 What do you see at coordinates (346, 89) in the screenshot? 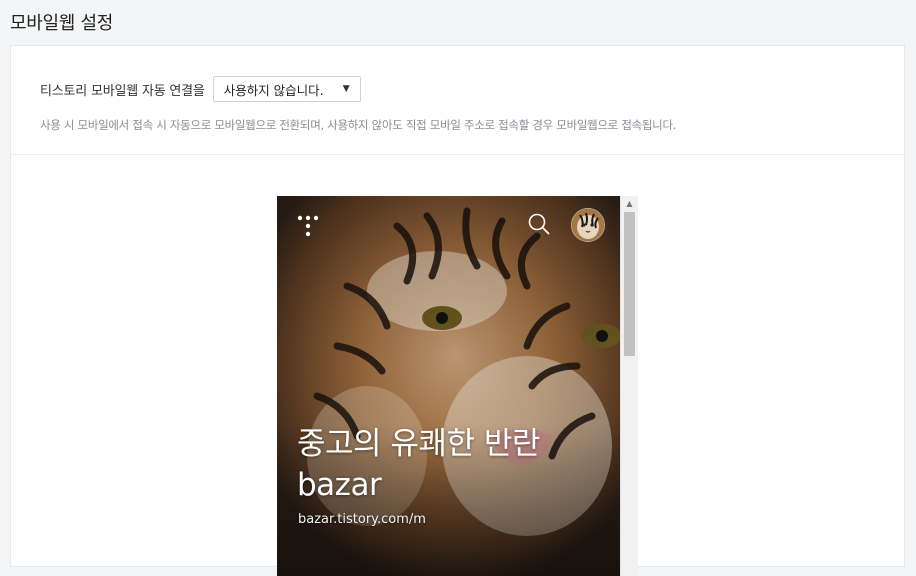
I see `chevron-down-icon: ▼` at bounding box center [346, 89].